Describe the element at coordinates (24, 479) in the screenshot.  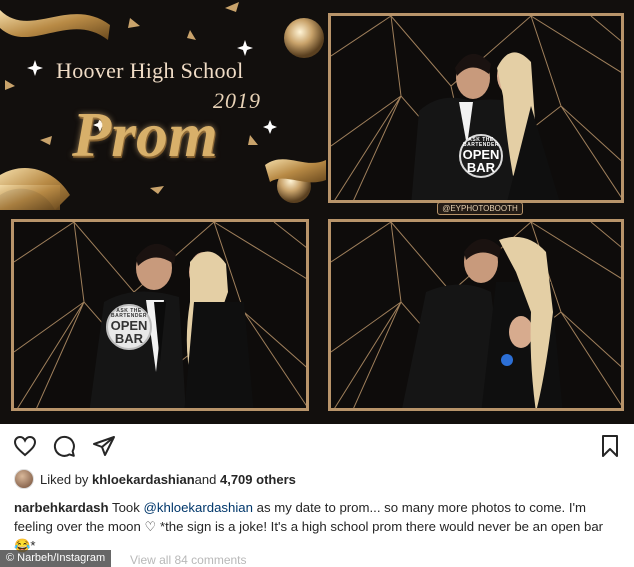
I see `avatar` at that location.